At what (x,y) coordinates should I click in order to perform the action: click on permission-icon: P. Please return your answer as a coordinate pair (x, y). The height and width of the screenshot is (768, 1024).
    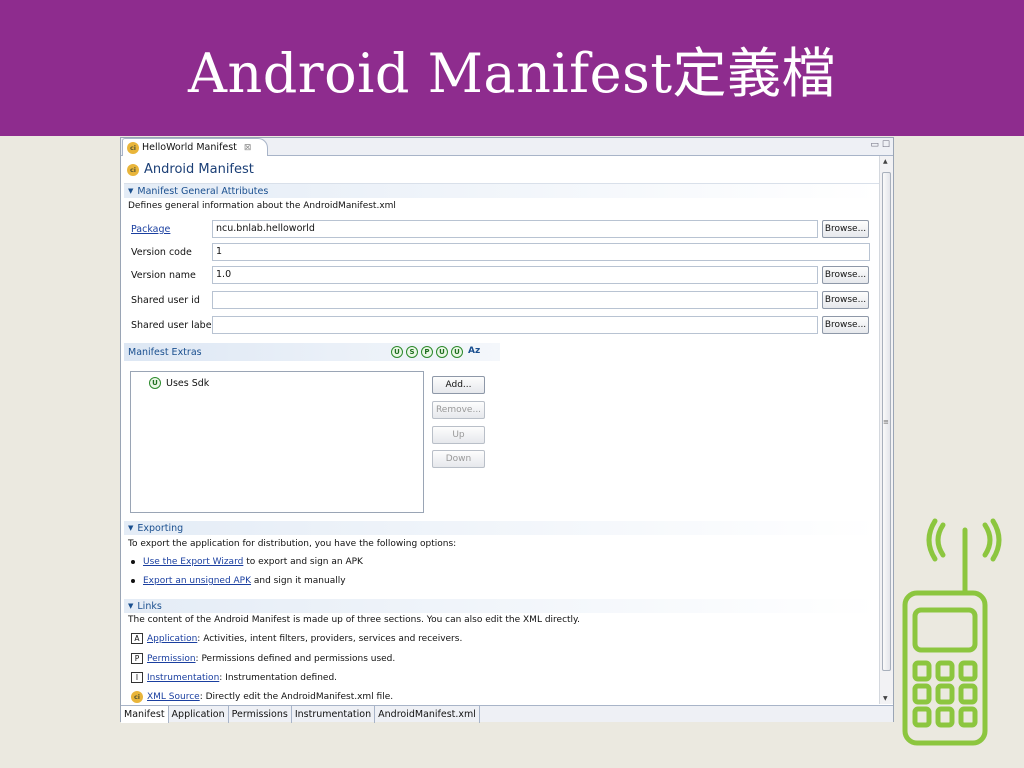
    Looking at the image, I should click on (137, 658).